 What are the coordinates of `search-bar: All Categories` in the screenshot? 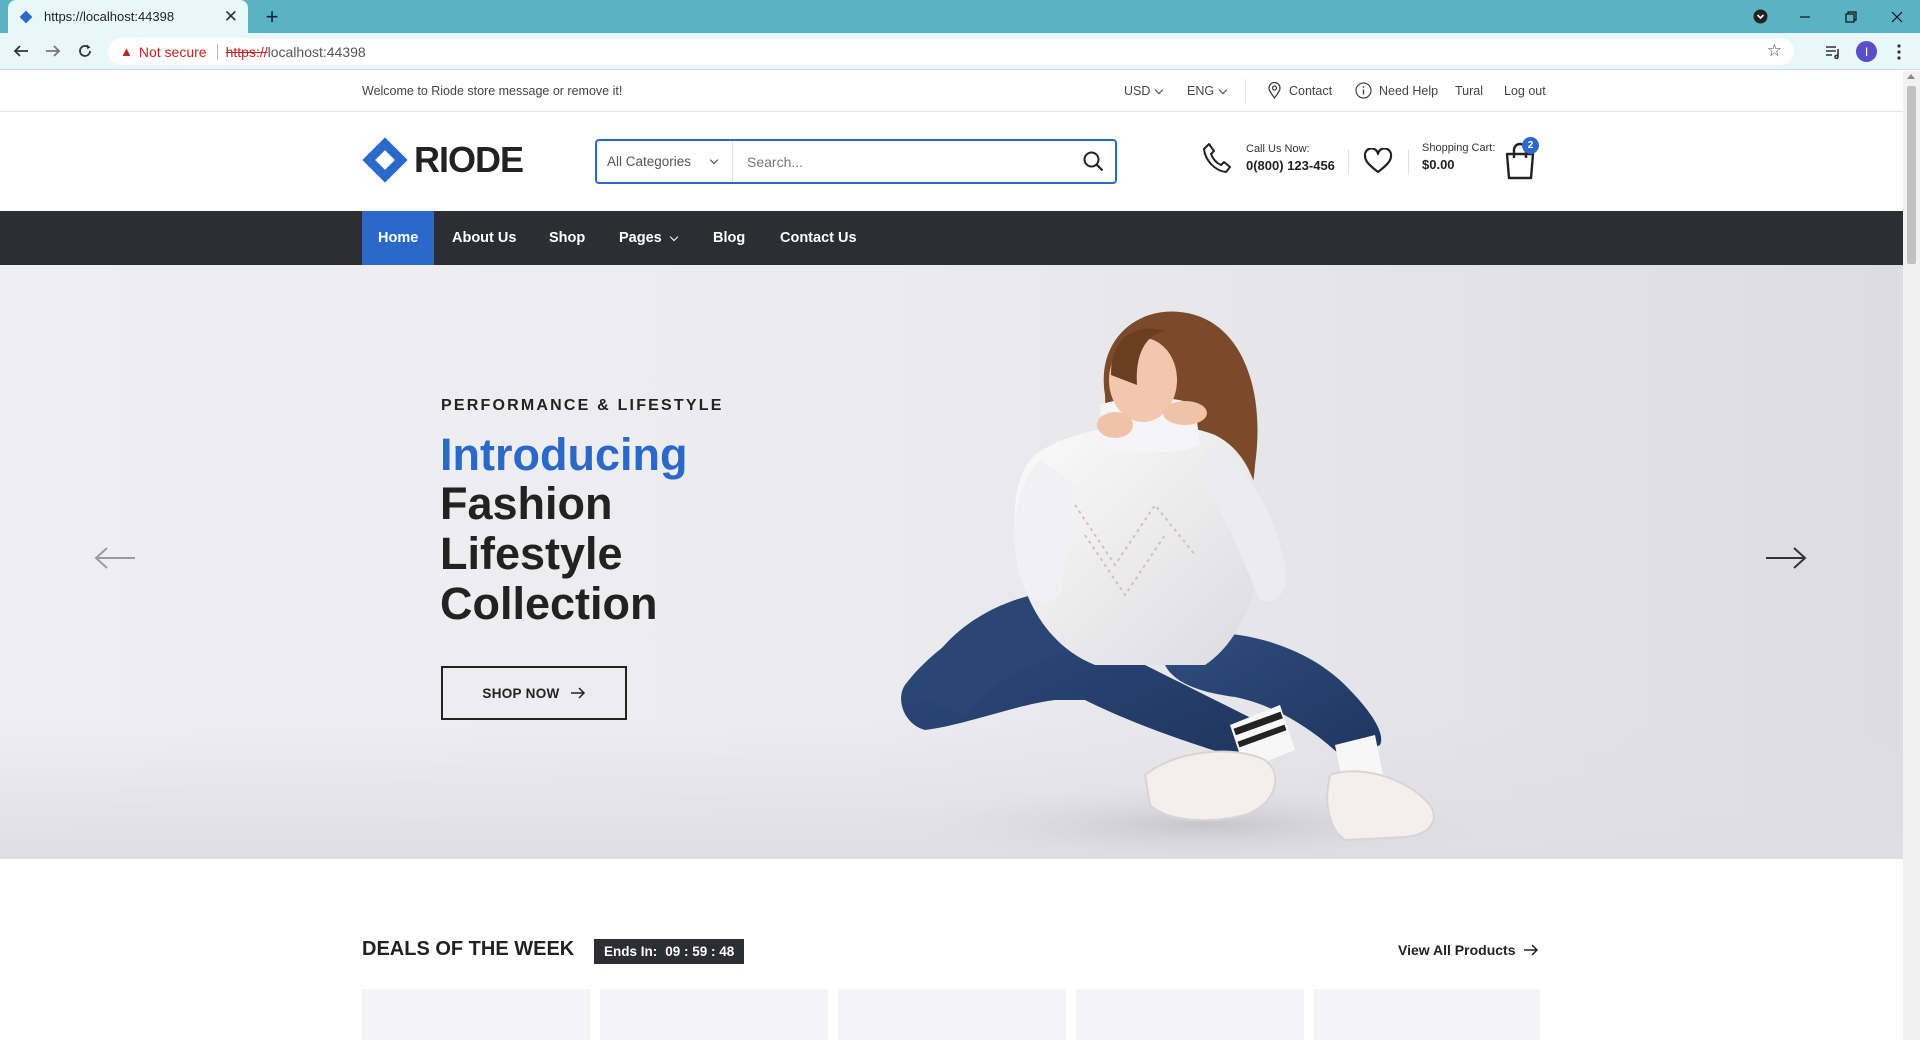 It's located at (856, 161).